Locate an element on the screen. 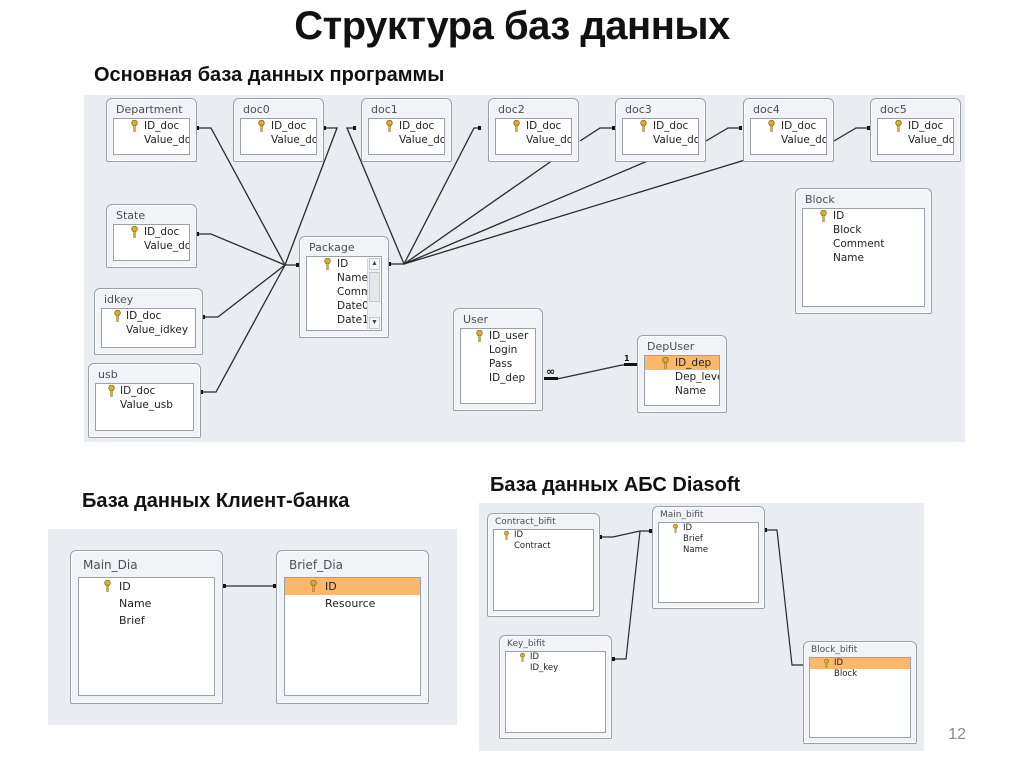  page-number: 12 is located at coordinates (957, 734).